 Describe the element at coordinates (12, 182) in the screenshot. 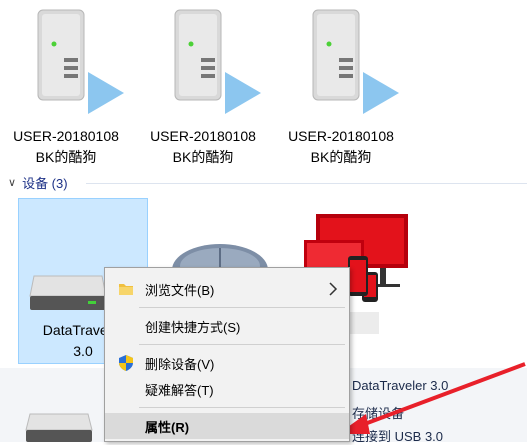

I see `chevron-down-icon: ∨` at that location.